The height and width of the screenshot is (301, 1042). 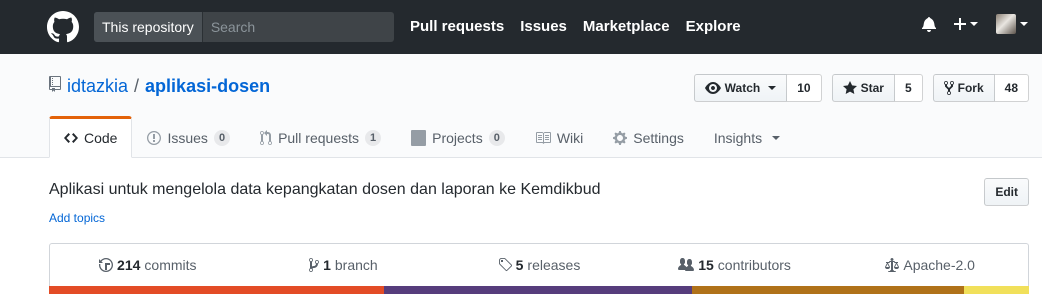 I want to click on create-new-menu, so click(x=966, y=24).